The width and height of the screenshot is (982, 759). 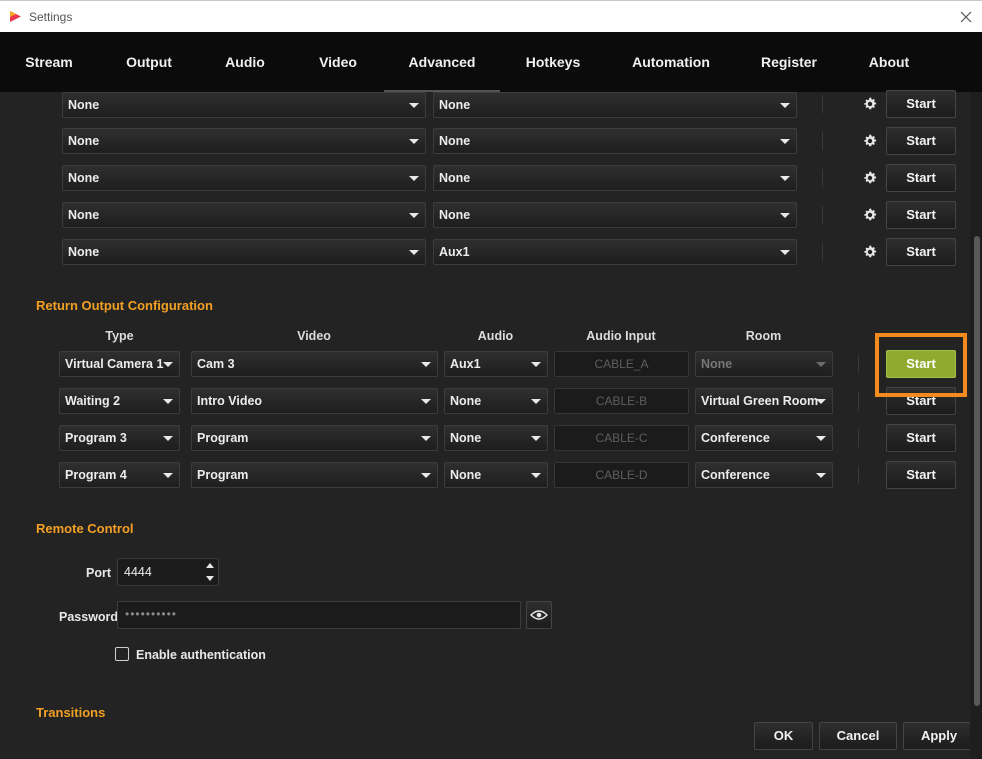 What do you see at coordinates (119, 401) in the screenshot?
I see `return-type-dropdown: Waiting 2` at bounding box center [119, 401].